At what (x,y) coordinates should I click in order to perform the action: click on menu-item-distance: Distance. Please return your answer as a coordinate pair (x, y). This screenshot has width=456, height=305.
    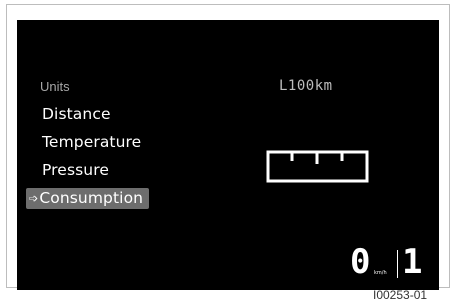
    Looking at the image, I should click on (76, 114).